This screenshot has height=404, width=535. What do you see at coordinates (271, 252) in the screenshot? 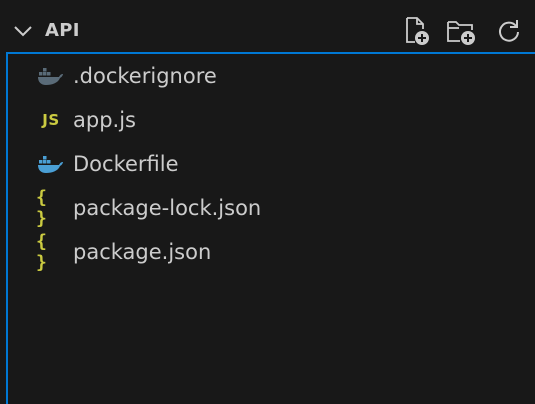
I see `file-row-package-json: { } package.json` at bounding box center [271, 252].